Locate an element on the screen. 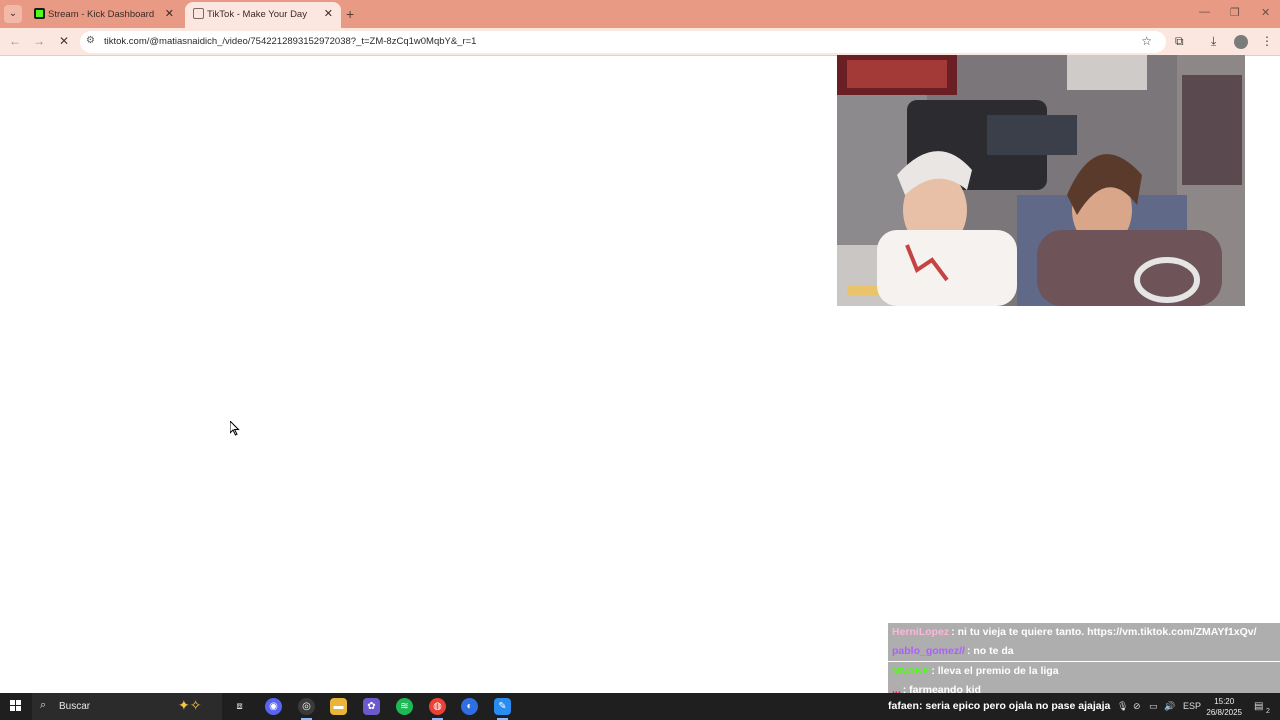  webcam-overlay is located at coordinates (1041, 180).